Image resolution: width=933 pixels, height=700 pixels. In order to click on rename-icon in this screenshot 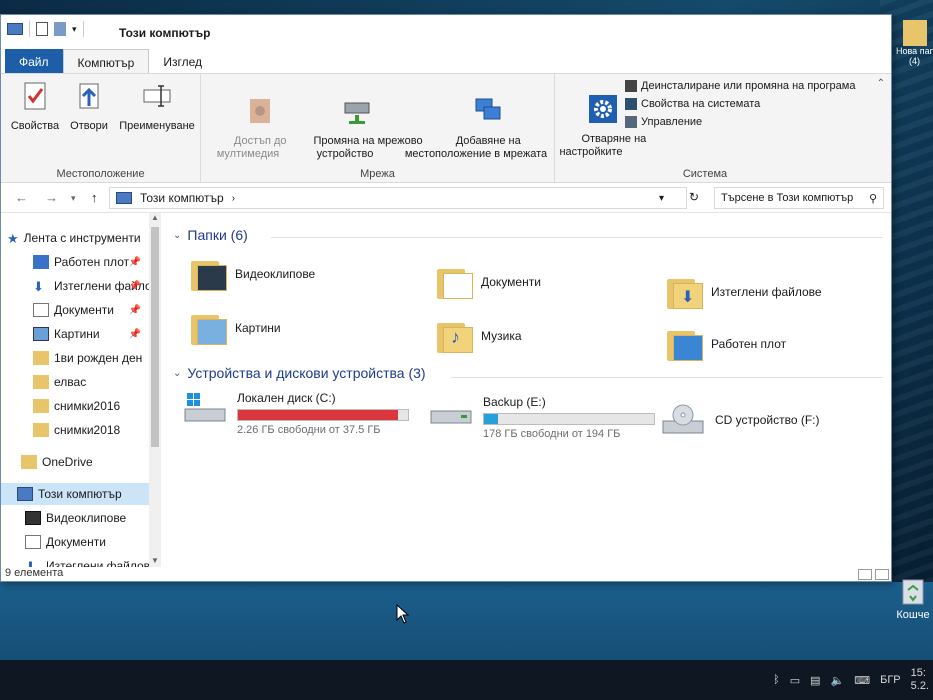, I will do `click(157, 96)`.